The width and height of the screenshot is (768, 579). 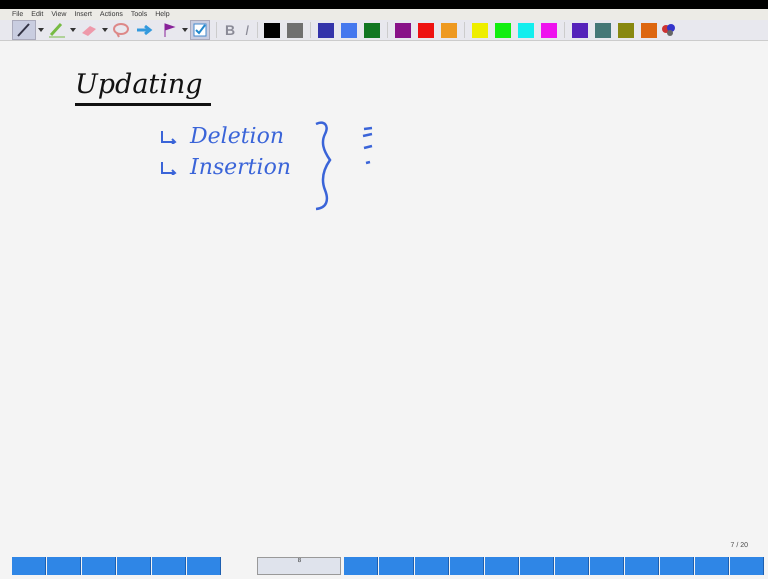 What do you see at coordinates (143, 87) in the screenshot?
I see `handwritten-heading: Updating` at bounding box center [143, 87].